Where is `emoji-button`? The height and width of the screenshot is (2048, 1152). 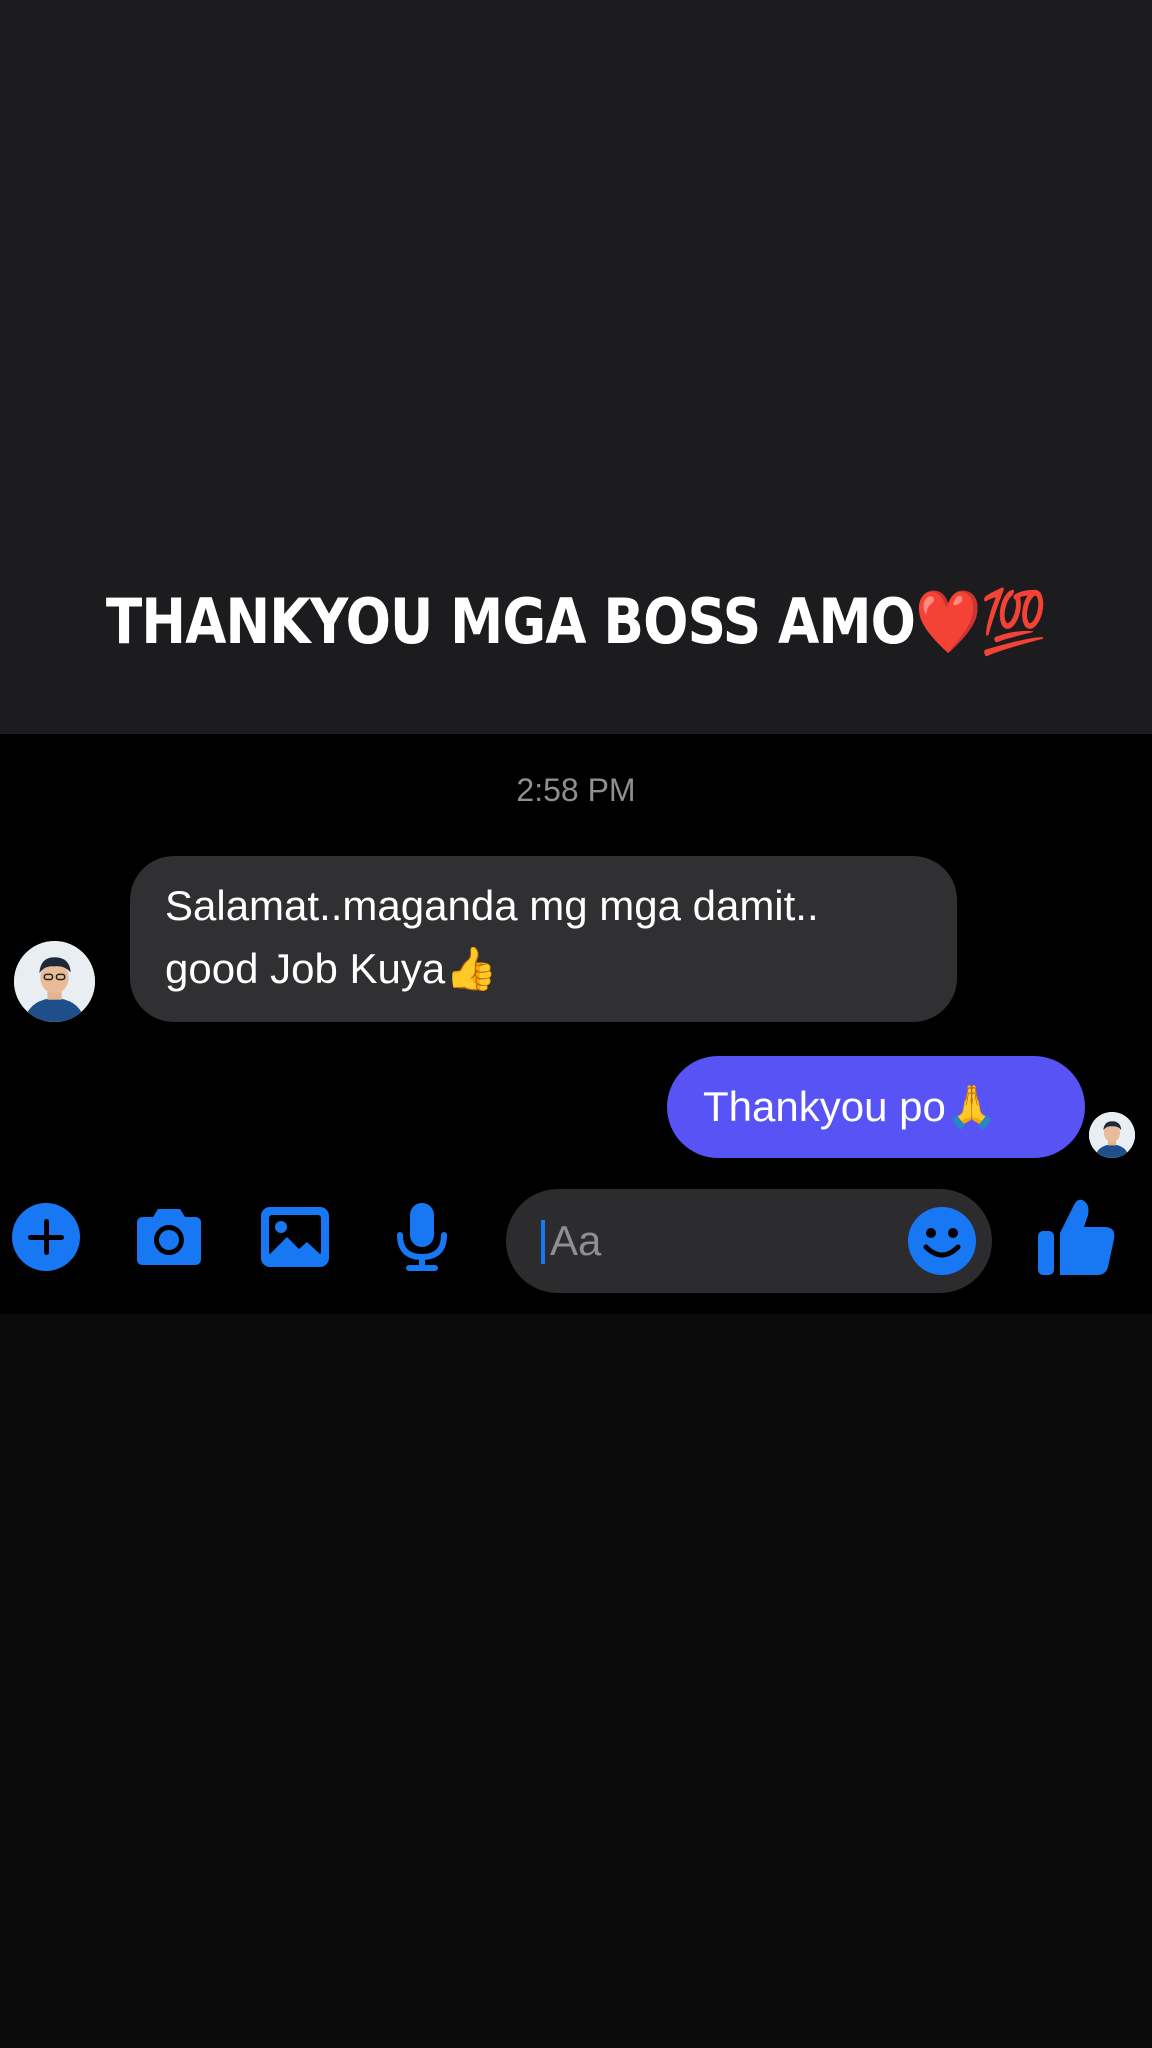
emoji-button is located at coordinates (942, 1241).